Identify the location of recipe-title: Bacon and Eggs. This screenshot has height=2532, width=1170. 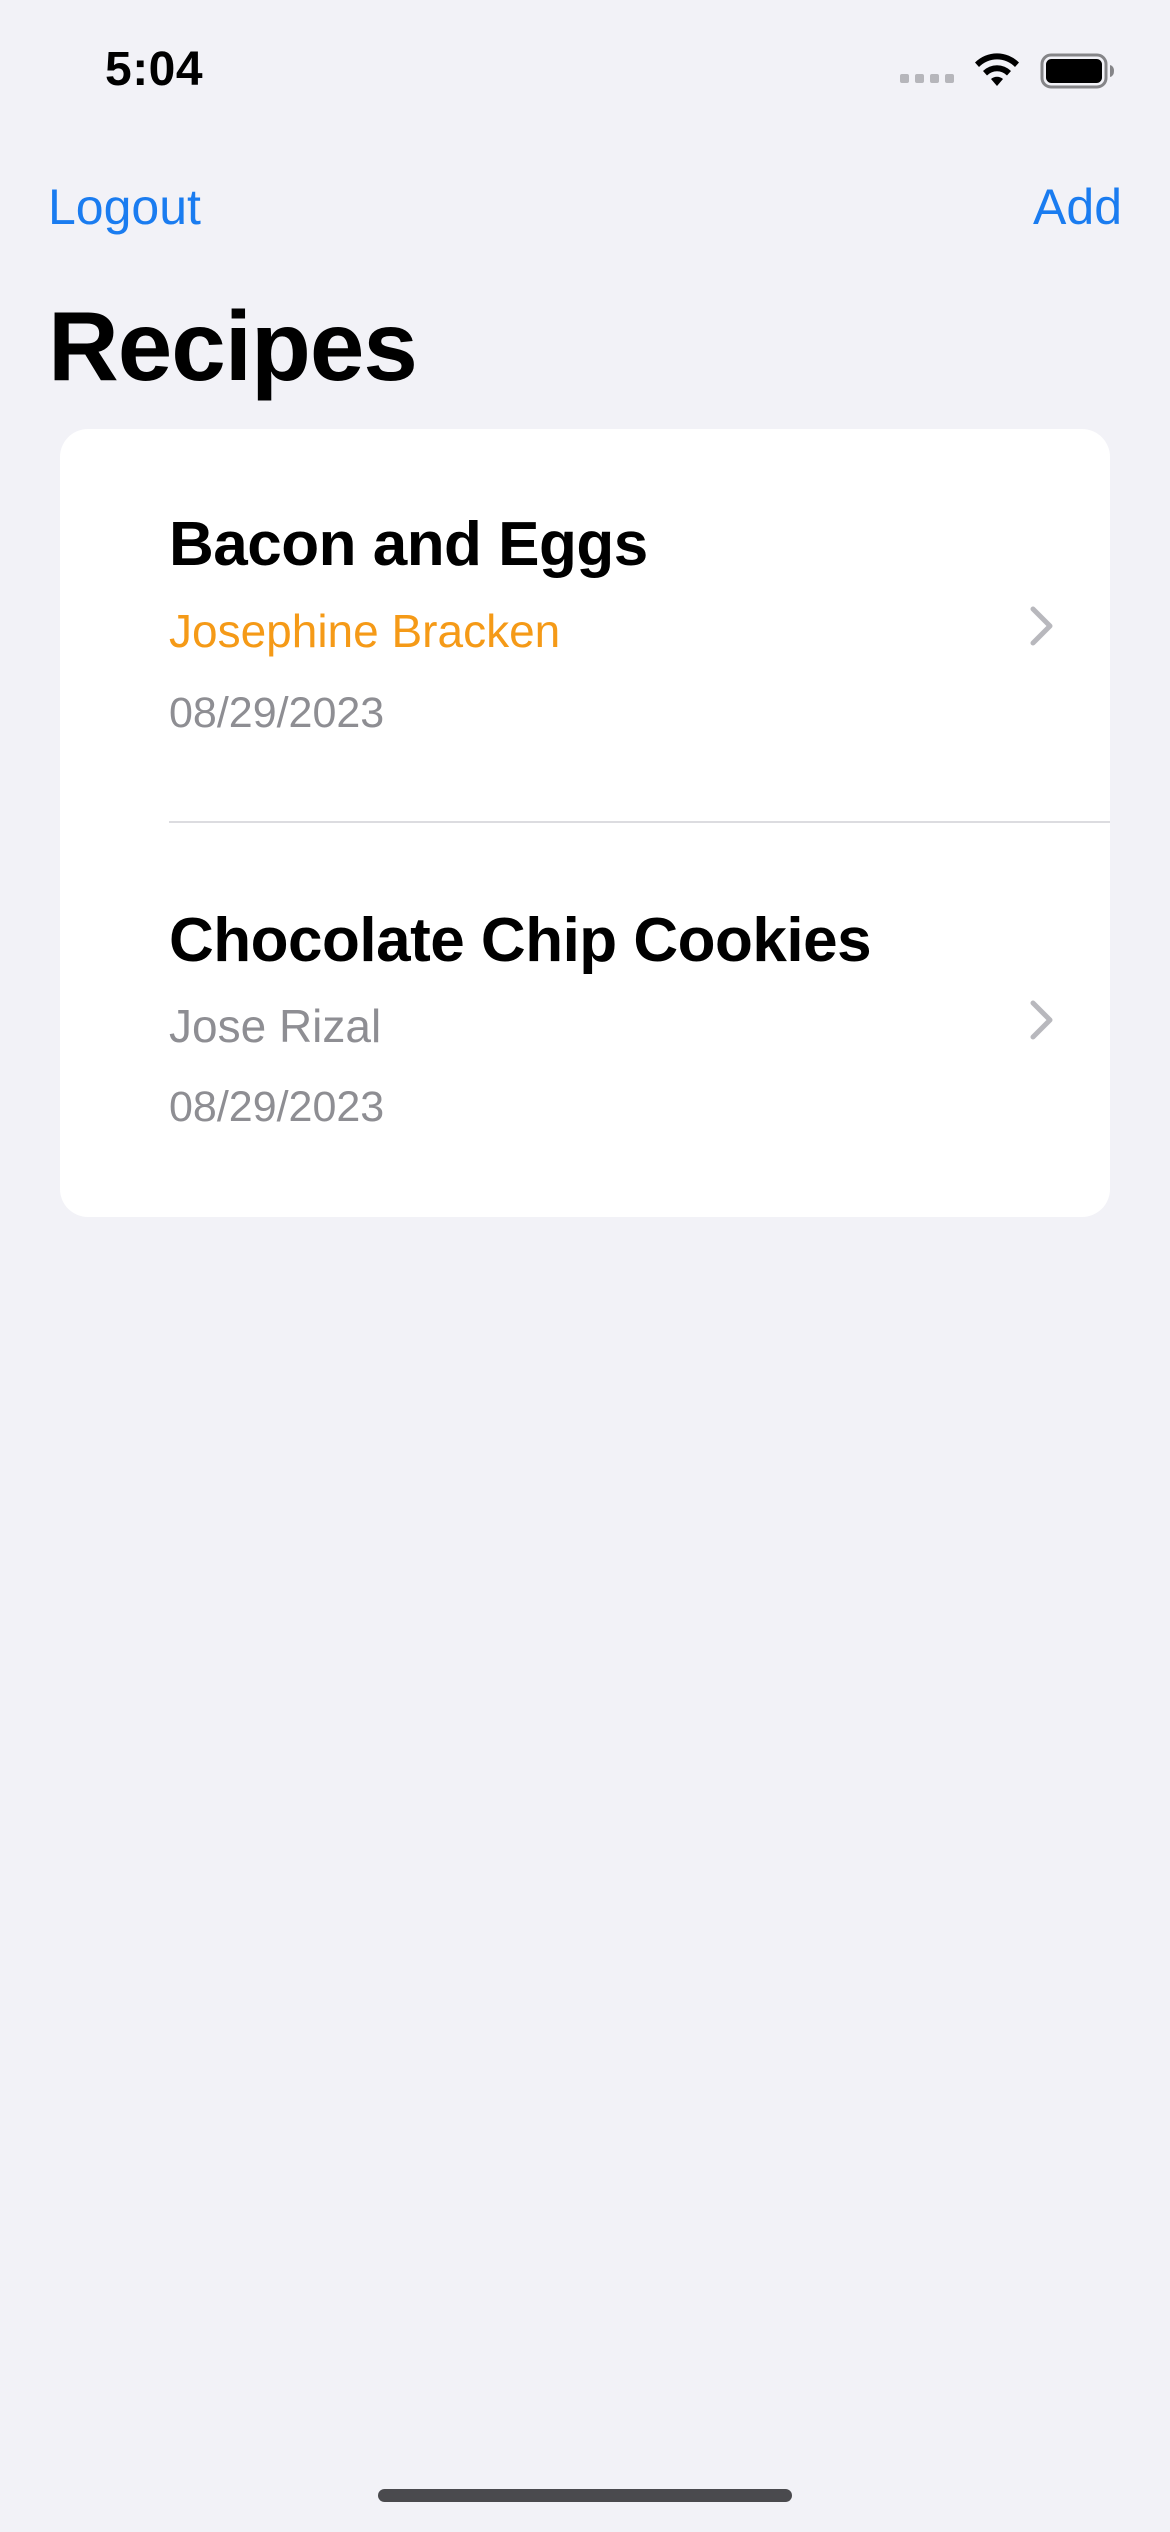
(408, 544).